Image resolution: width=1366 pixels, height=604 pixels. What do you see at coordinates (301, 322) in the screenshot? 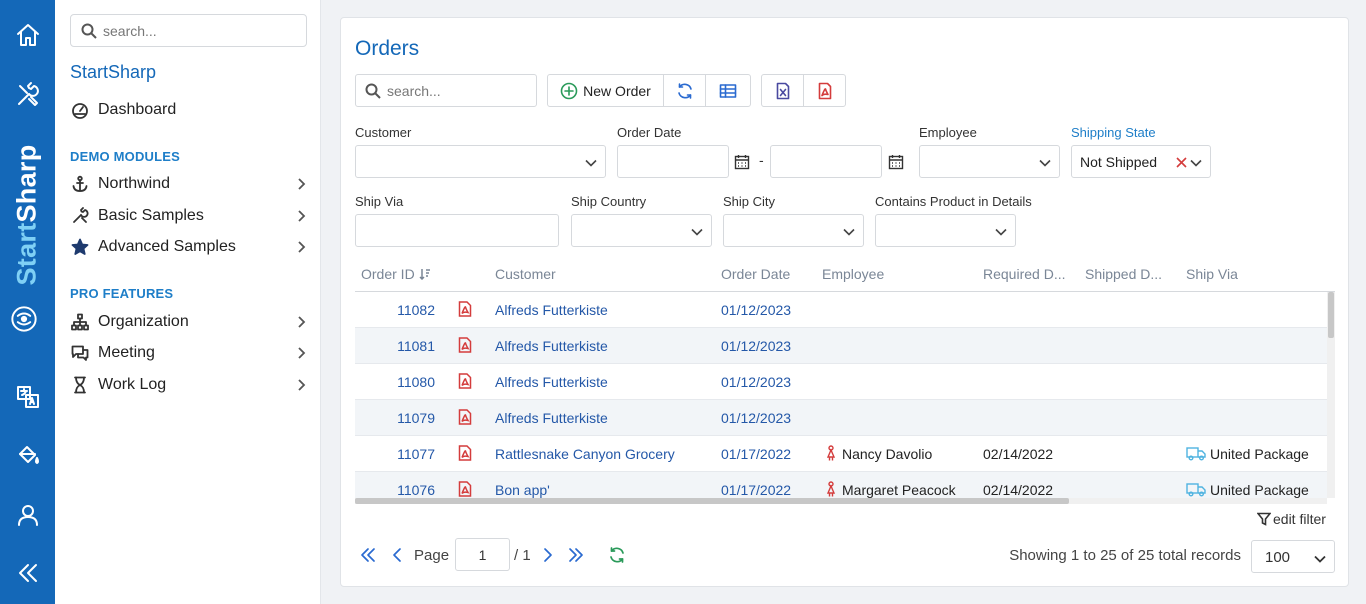
I see `chevron-right-icon` at bounding box center [301, 322].